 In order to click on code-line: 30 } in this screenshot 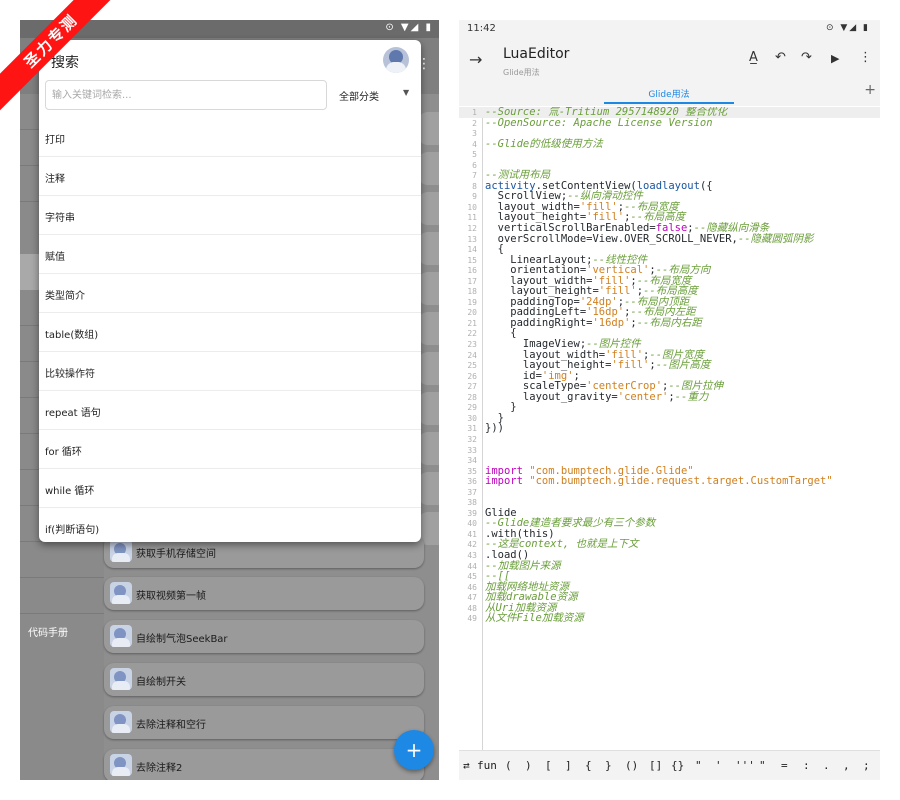, I will do `click(669, 418)`.